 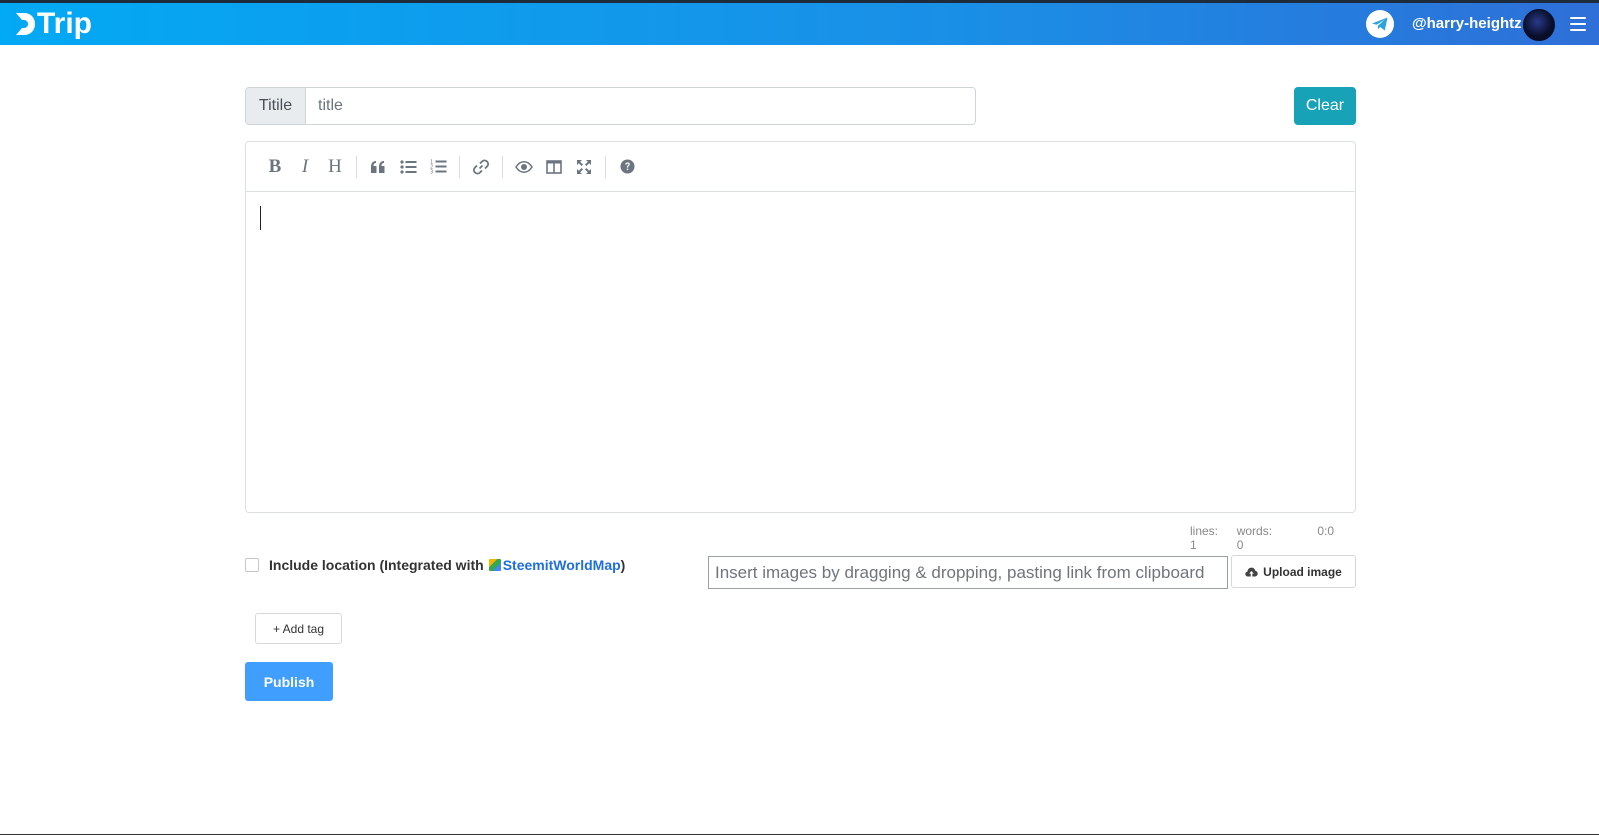 I want to click on add-tag-button: + Add tag, so click(x=298, y=628).